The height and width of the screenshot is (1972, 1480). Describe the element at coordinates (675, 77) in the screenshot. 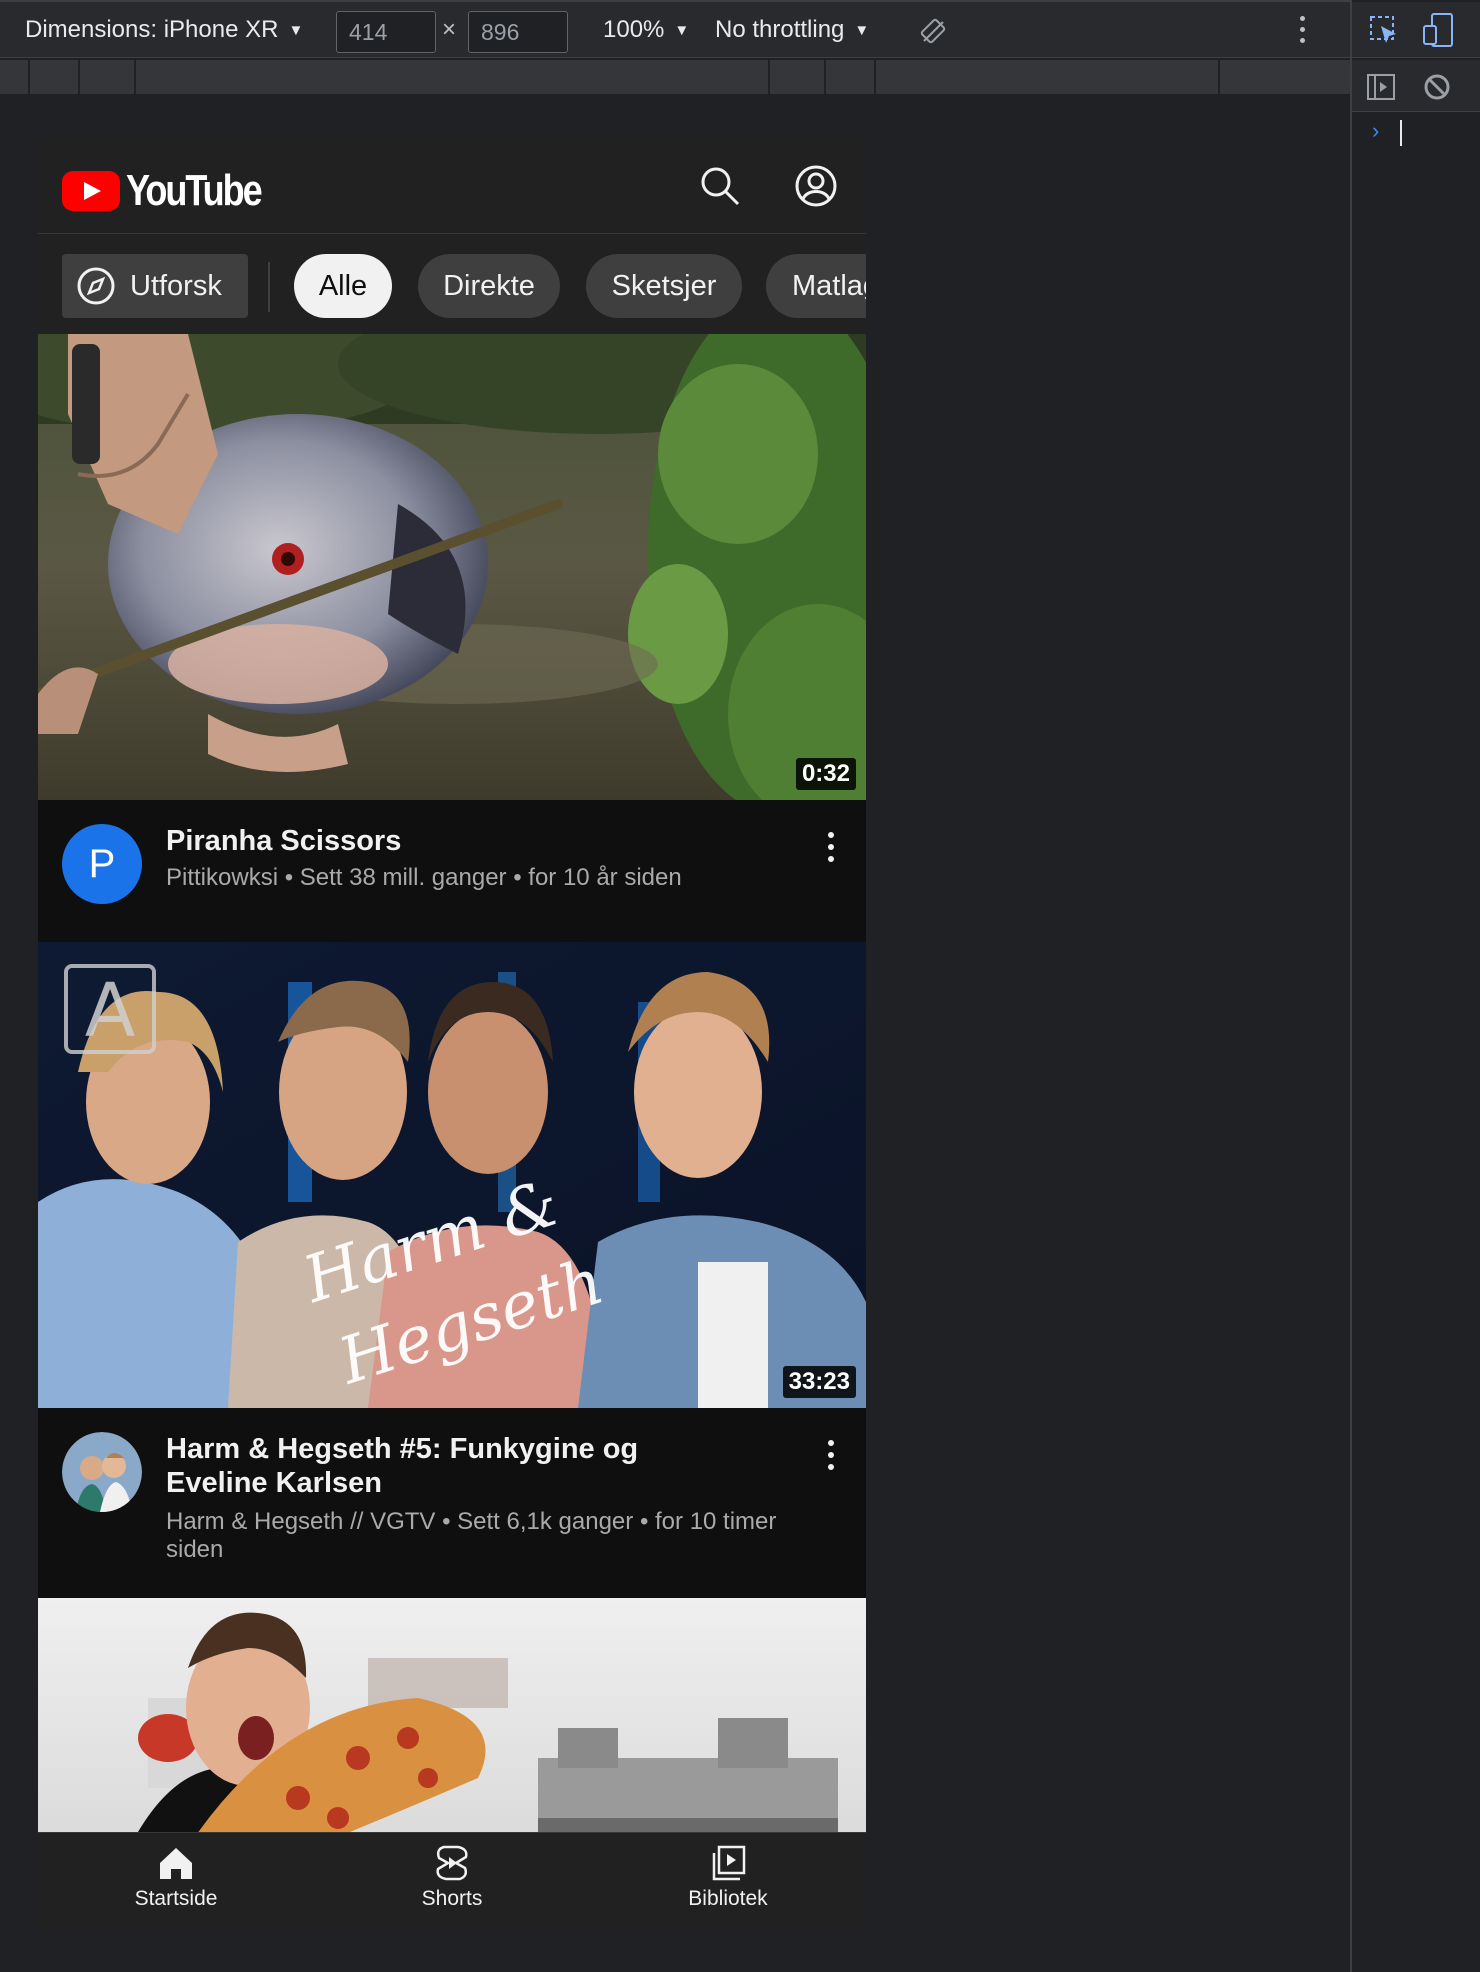

I see `media-query-ruler` at that location.